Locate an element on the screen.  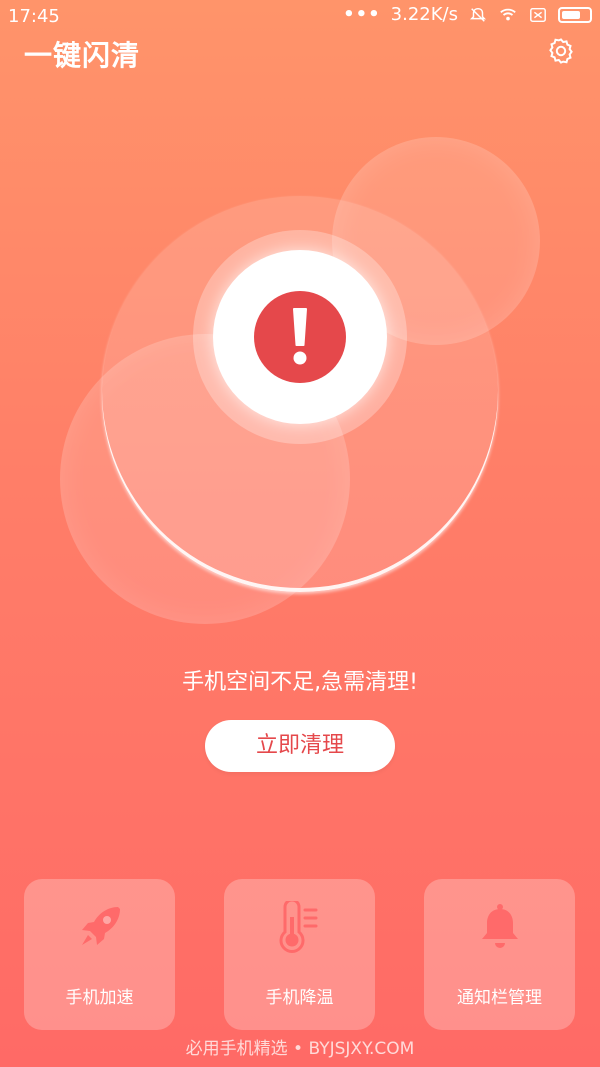
status-time: 17:45 is located at coordinates (34, 16).